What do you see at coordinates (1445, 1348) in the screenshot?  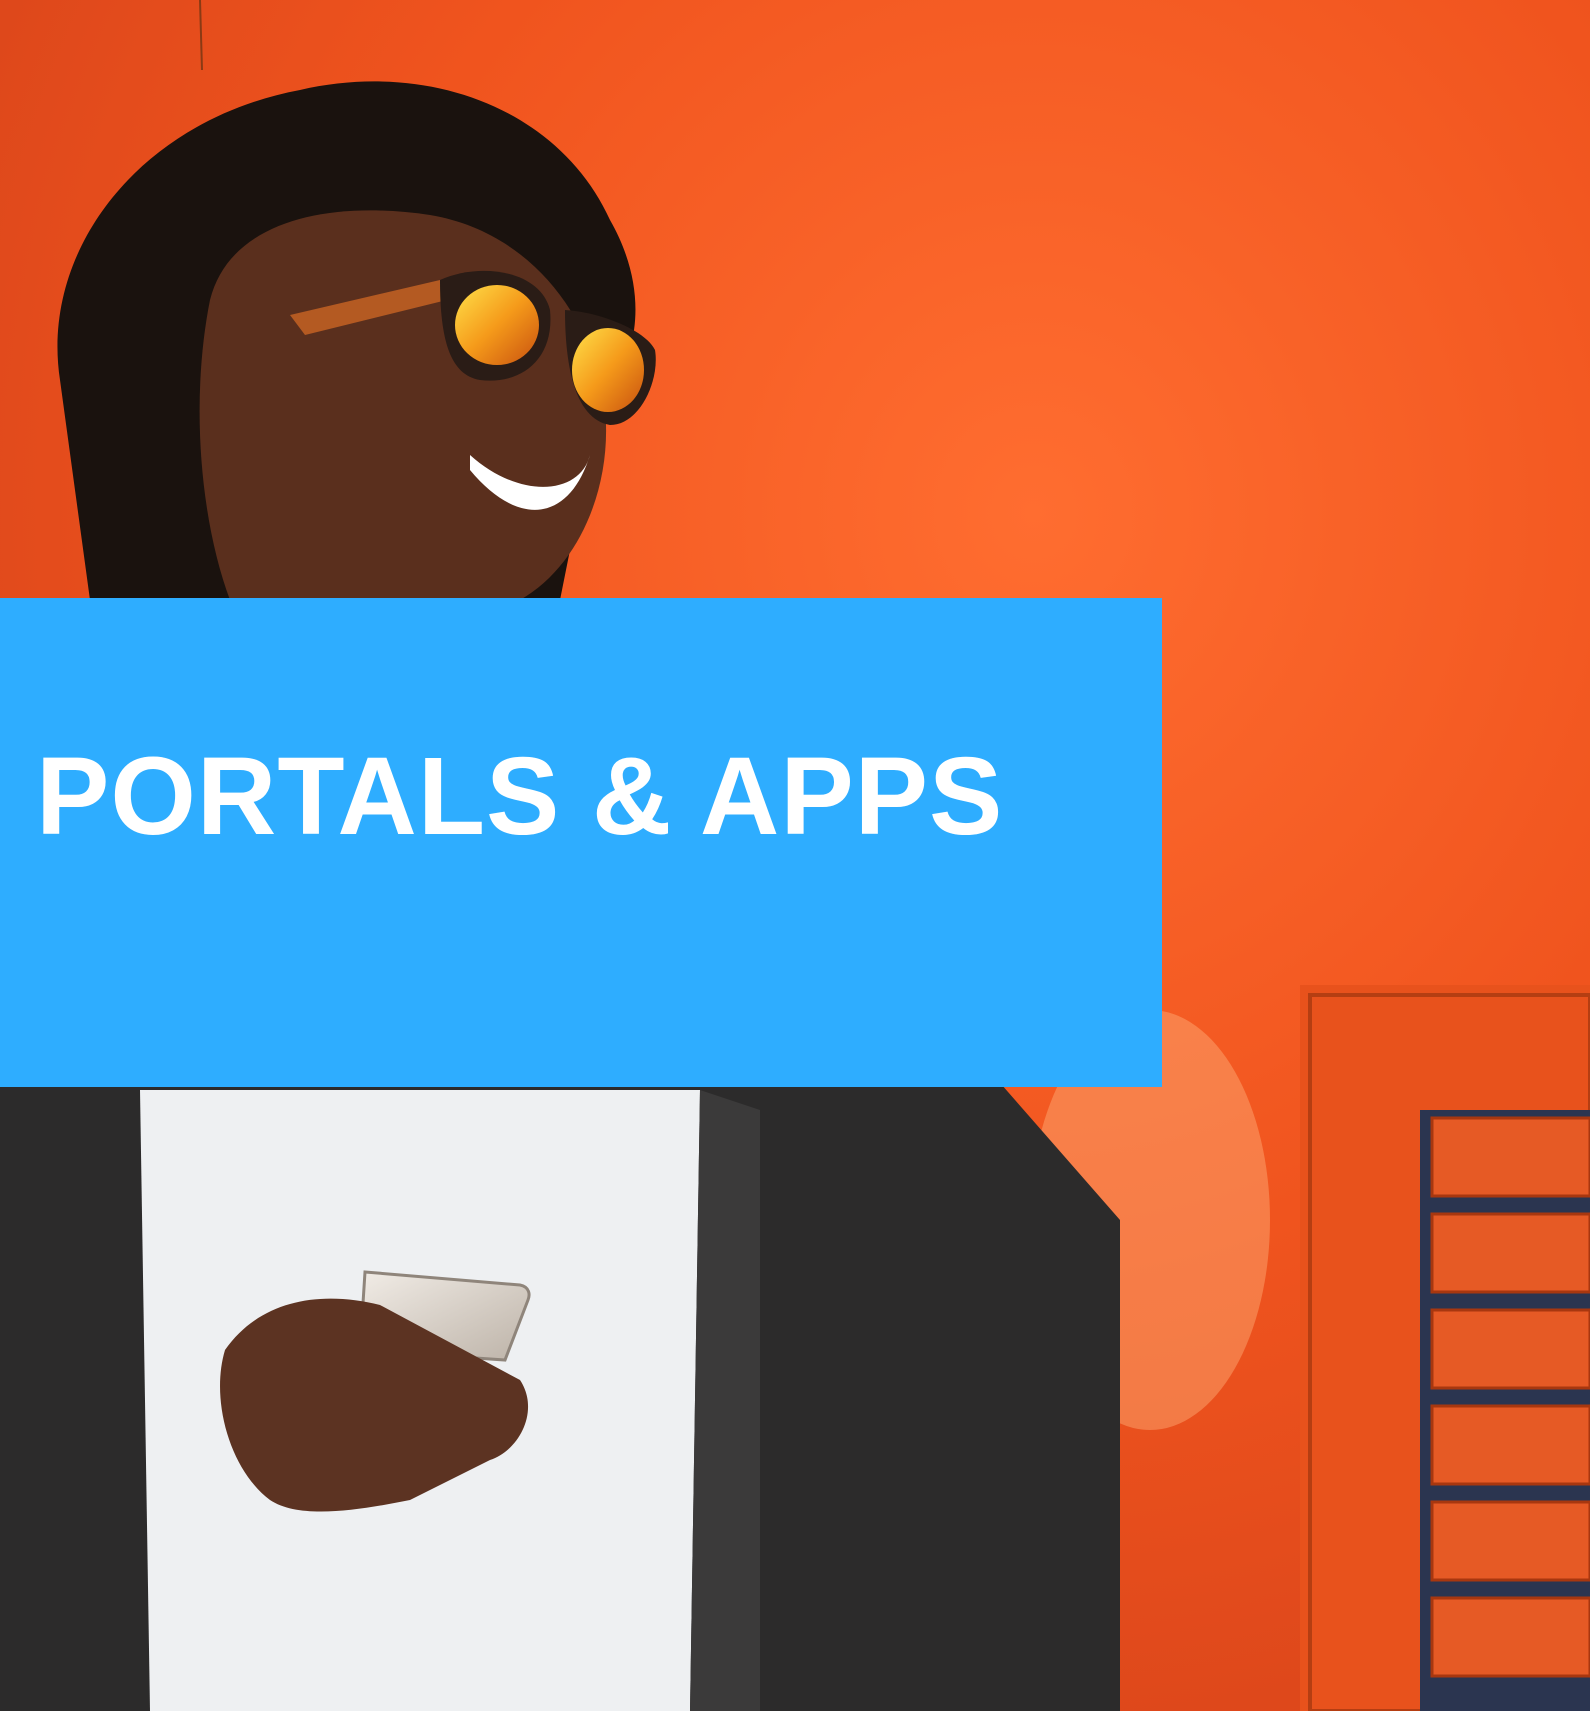 I see `window-shutter` at bounding box center [1445, 1348].